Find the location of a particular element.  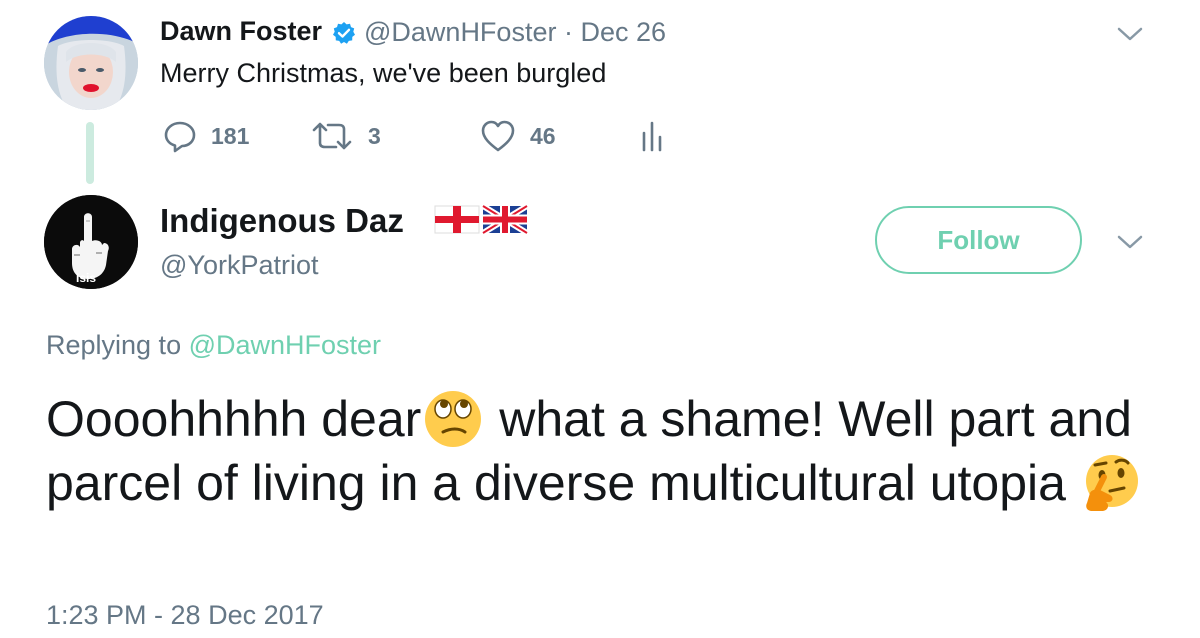

flag-emojis is located at coordinates (481, 219).